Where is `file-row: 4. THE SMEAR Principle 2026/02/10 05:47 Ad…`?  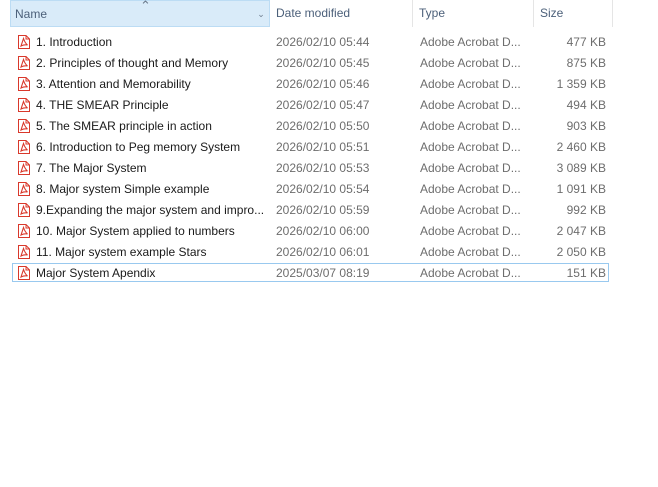 file-row: 4. THE SMEAR Principle 2026/02/10 05:47 Ad… is located at coordinates (329, 105).